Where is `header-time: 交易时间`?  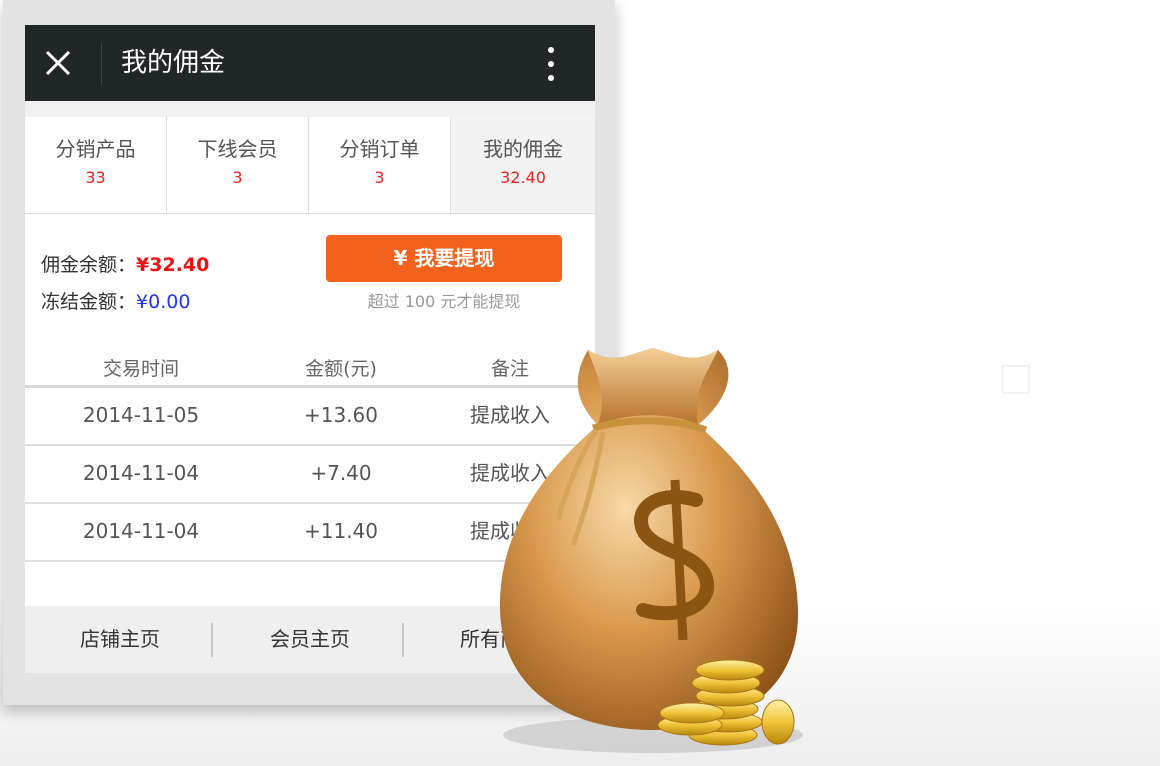 header-time: 交易时间 is located at coordinates (140, 369).